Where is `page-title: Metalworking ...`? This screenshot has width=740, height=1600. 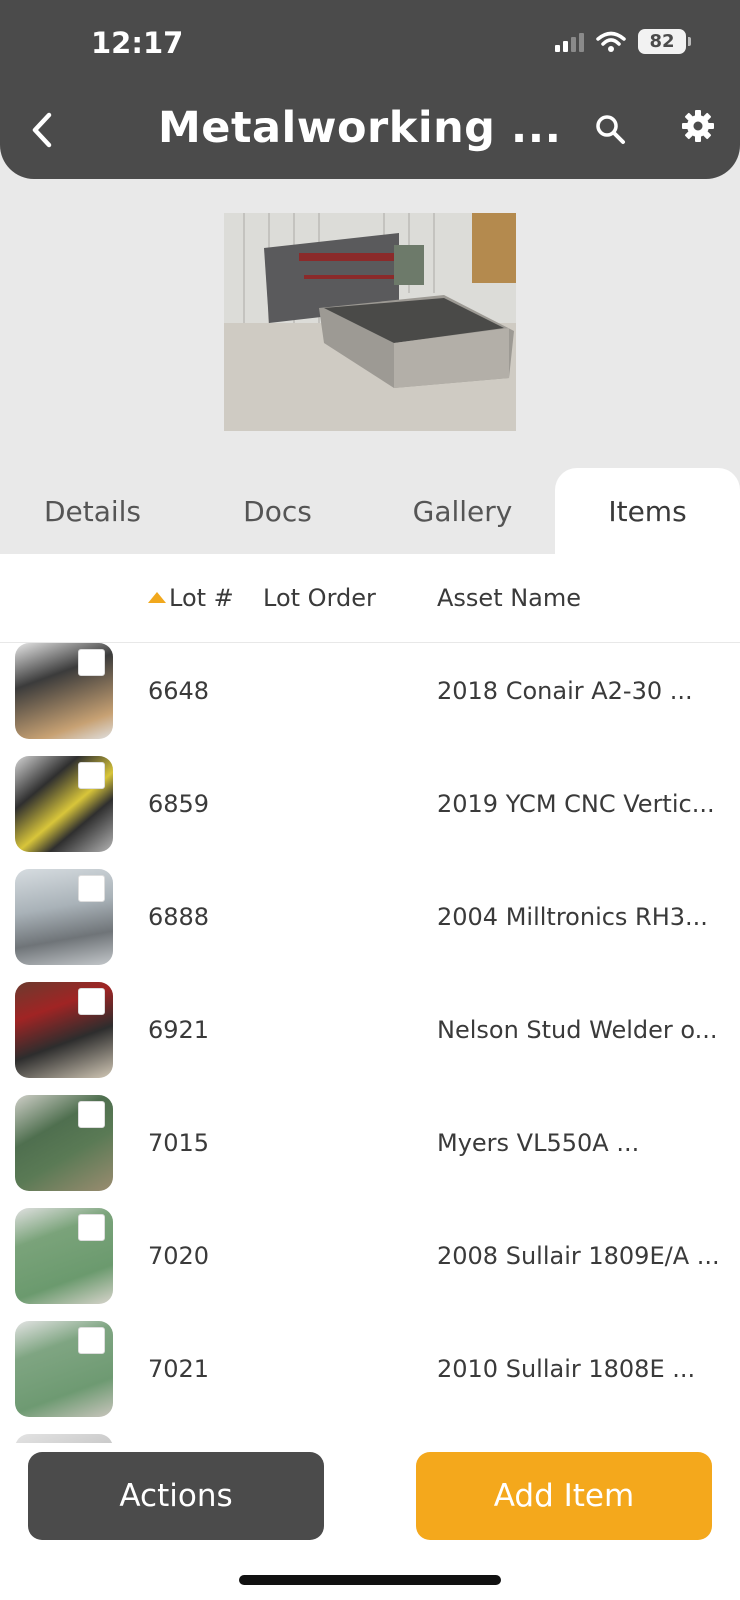
page-title: Metalworking ... is located at coordinates (360, 128).